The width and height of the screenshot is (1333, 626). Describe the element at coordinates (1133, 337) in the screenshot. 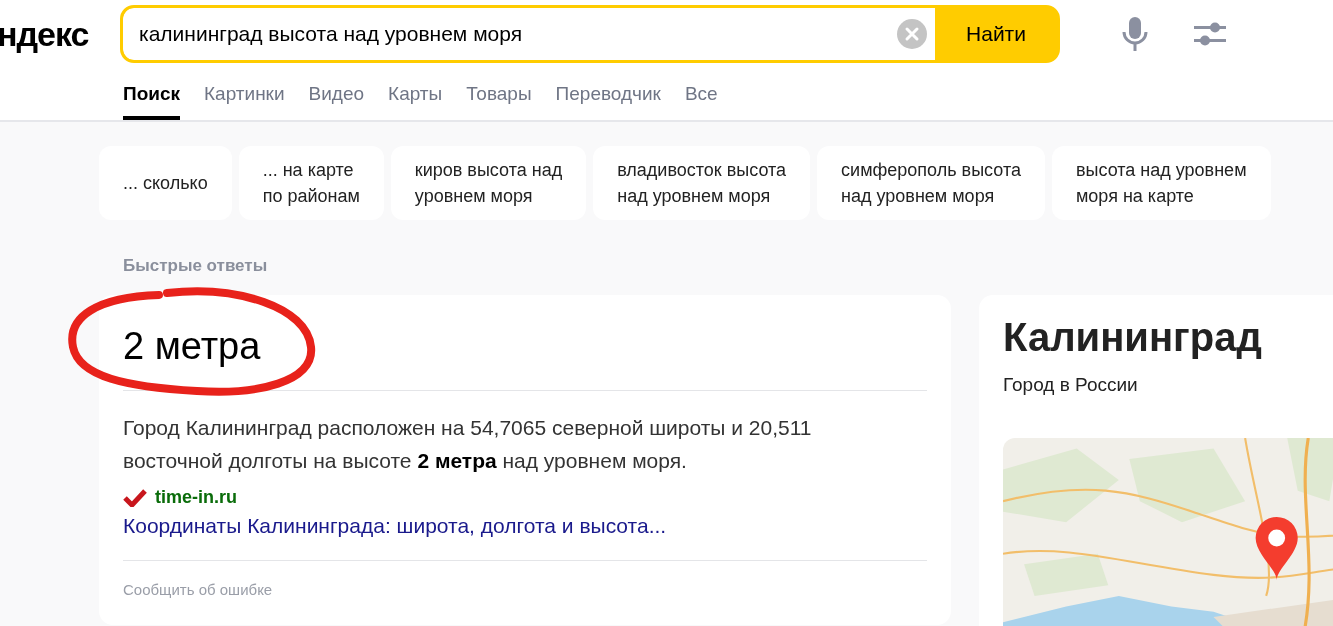

I see `entity-title: Калининград` at that location.